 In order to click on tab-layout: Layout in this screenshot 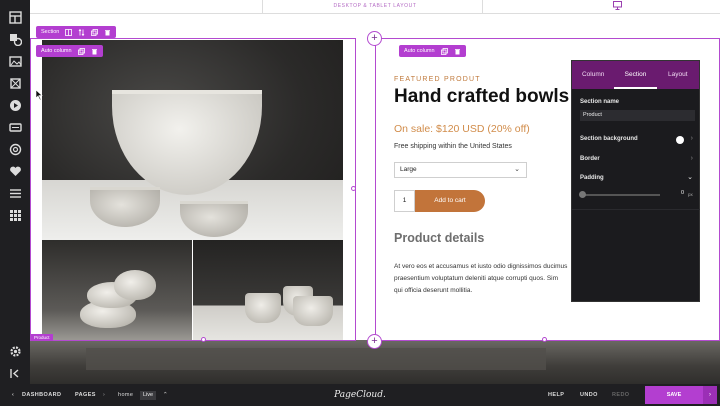, I will do `click(678, 75)`.